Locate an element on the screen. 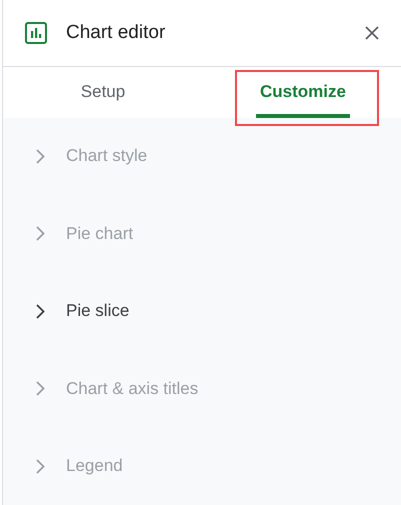 The height and width of the screenshot is (505, 401). window-title: Chart editor is located at coordinates (116, 33).